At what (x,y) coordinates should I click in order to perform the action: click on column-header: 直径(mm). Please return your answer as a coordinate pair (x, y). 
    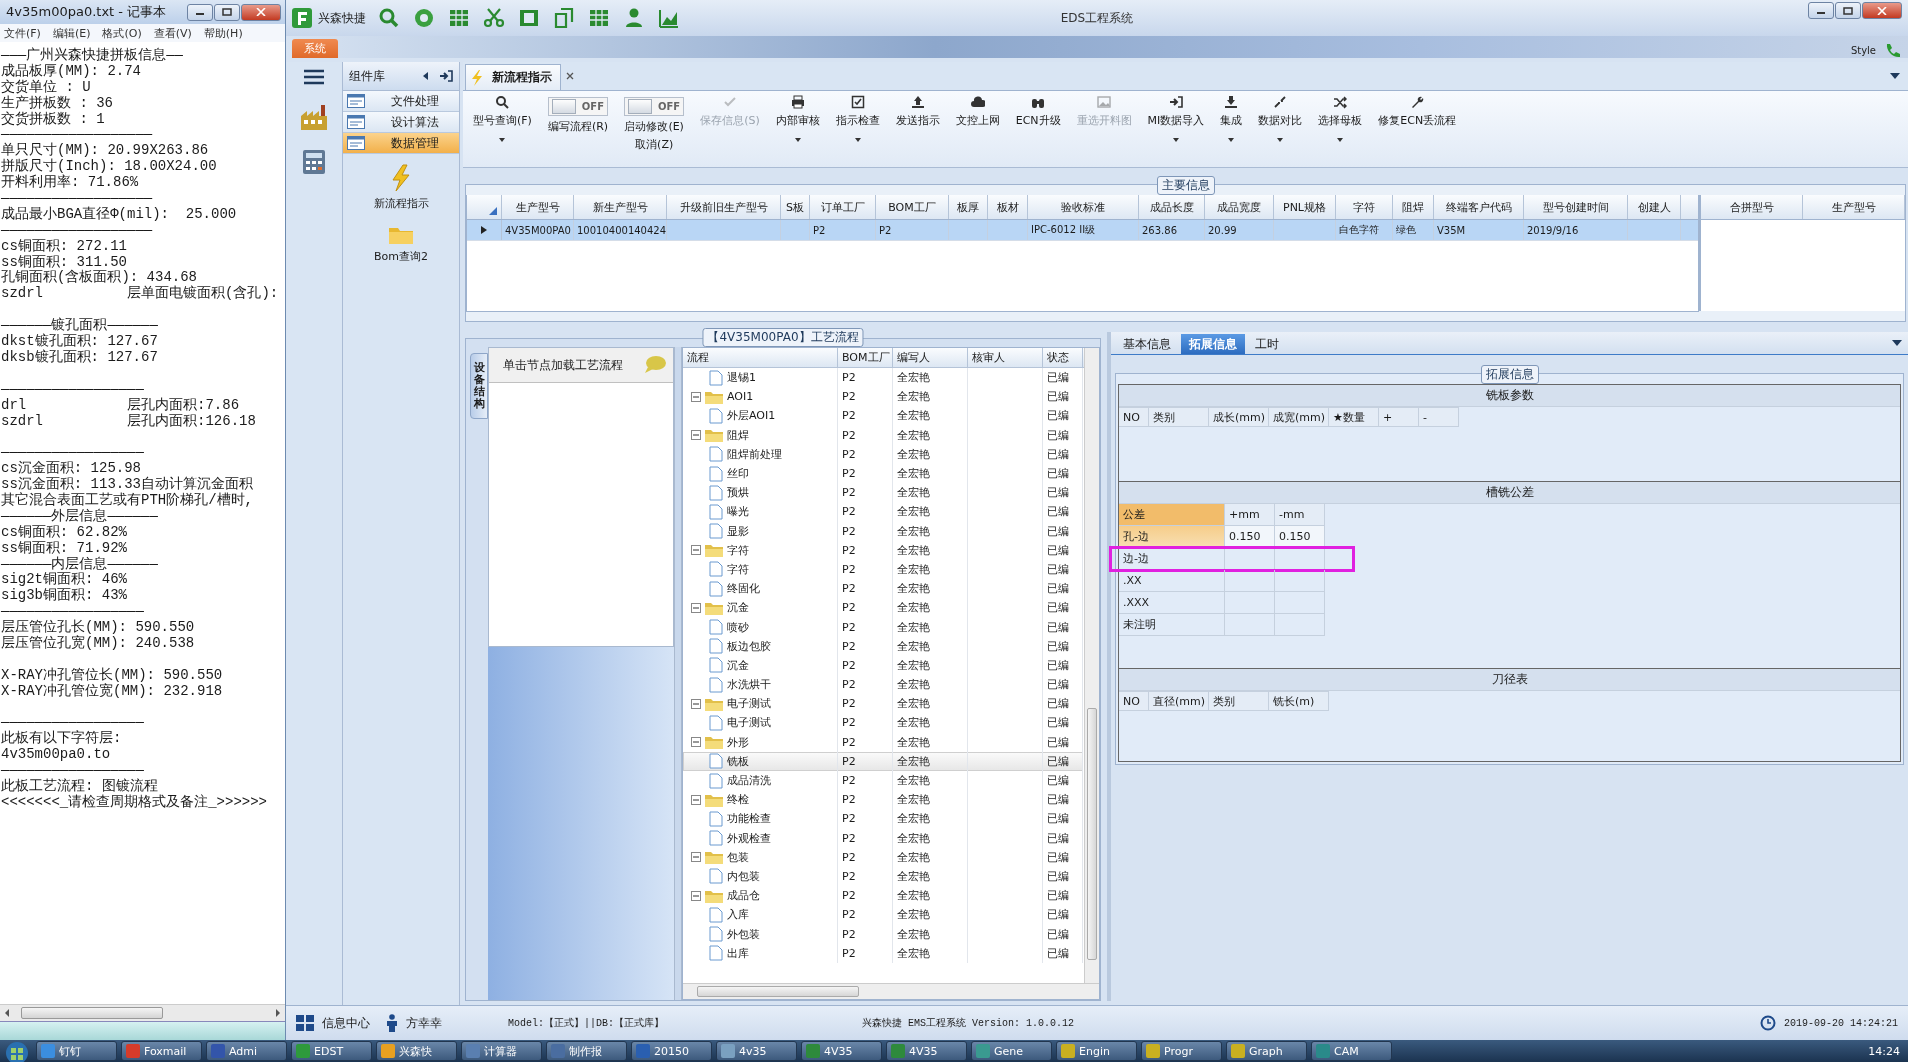
    Looking at the image, I should click on (1179, 701).